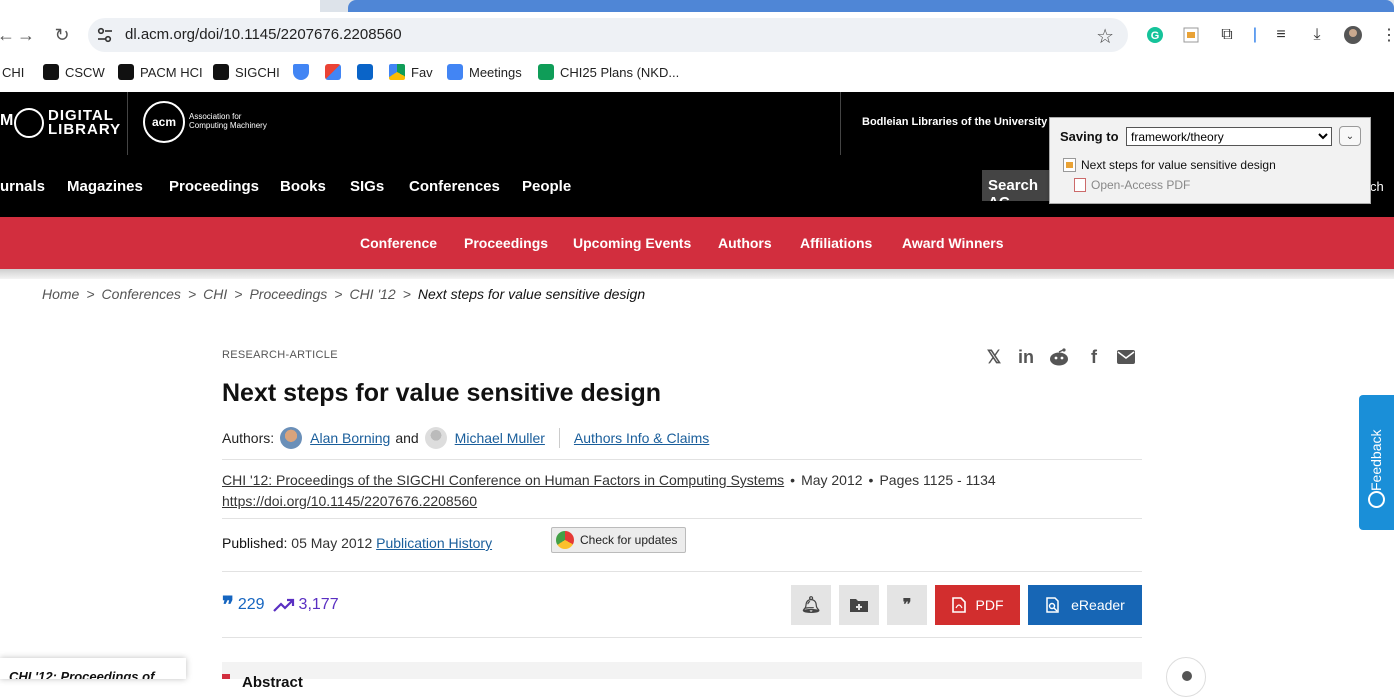  I want to click on nav-magazines: Magazines, so click(105, 186).